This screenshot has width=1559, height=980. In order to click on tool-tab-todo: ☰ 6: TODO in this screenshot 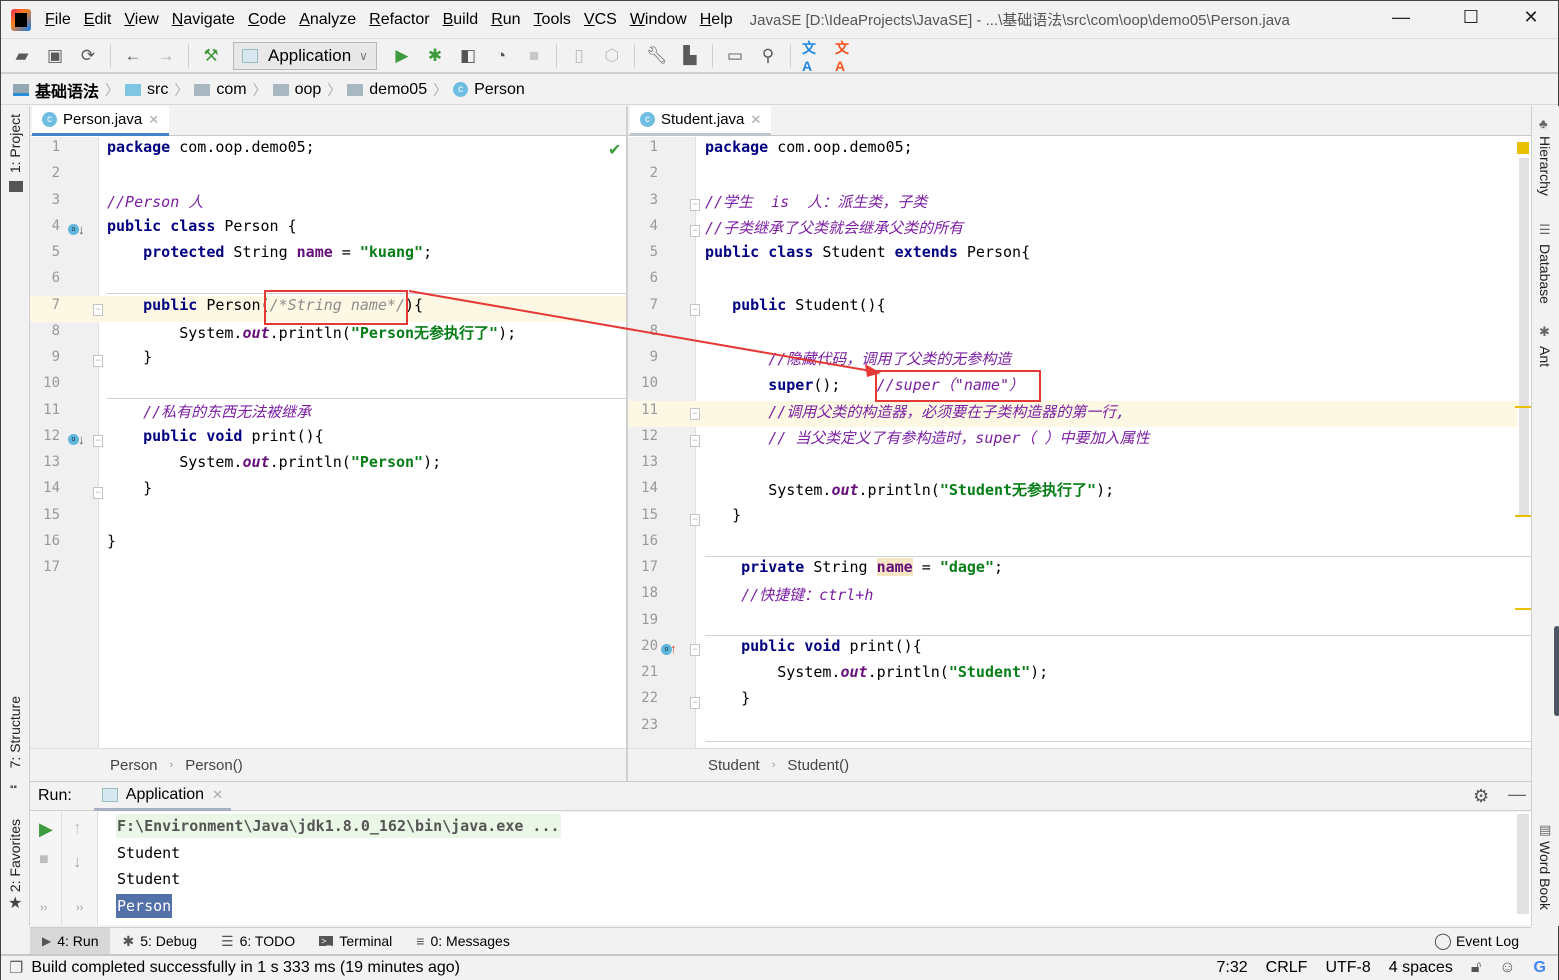, I will do `click(258, 941)`.